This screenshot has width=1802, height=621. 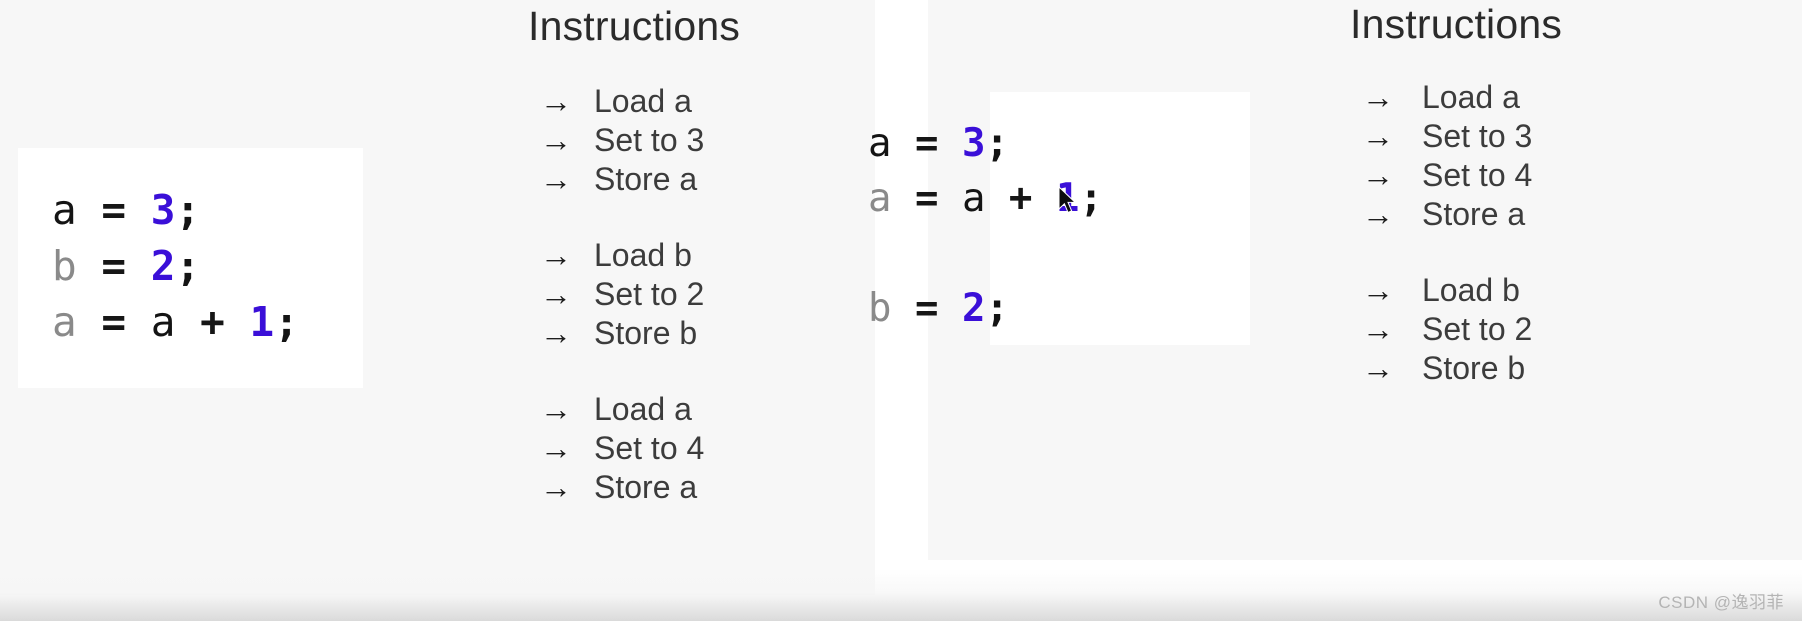 I want to click on right-instructions-title: Instructions, so click(x=1456, y=24).